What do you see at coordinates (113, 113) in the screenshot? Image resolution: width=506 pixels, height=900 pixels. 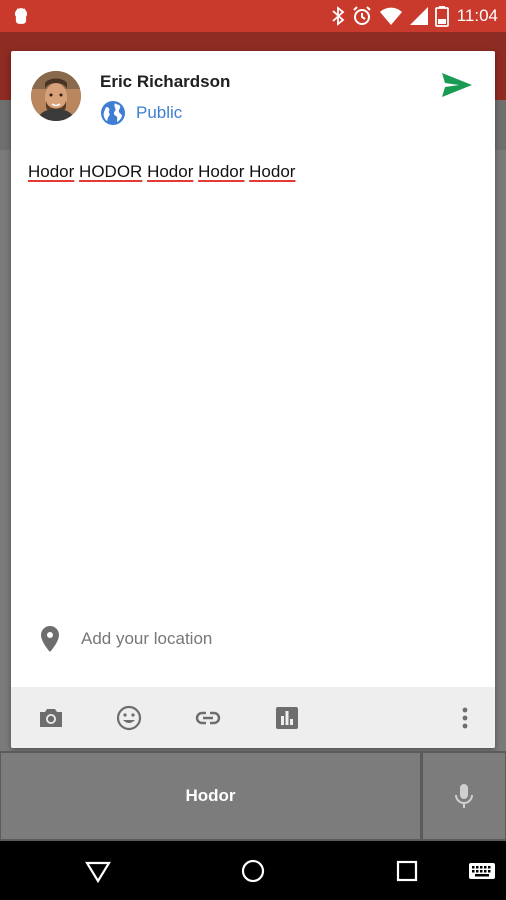 I see `globe-icon` at bounding box center [113, 113].